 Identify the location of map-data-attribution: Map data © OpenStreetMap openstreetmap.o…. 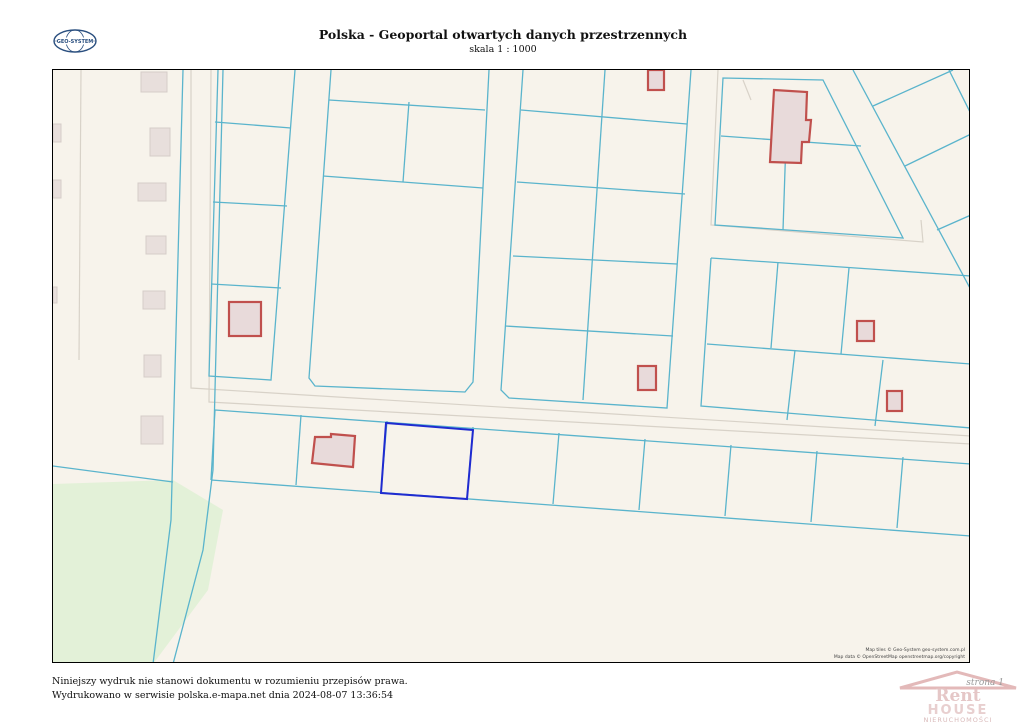
(899, 657).